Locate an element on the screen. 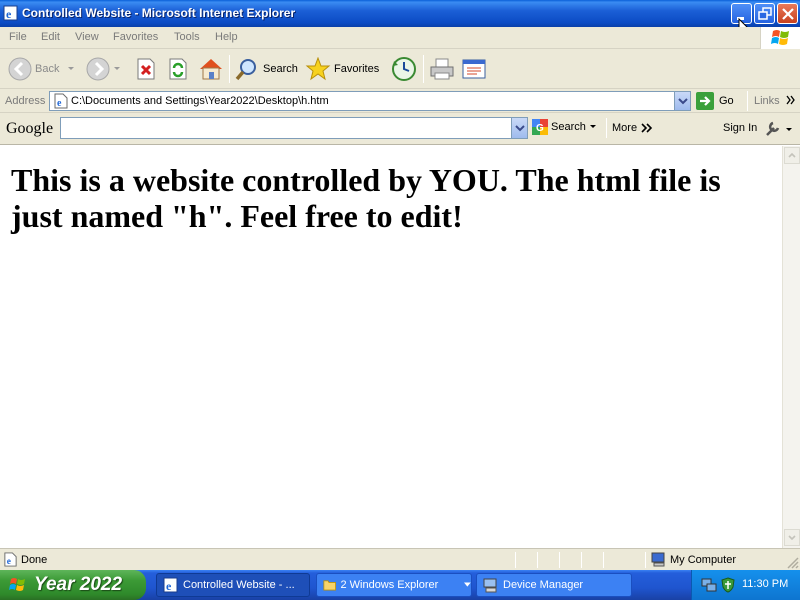 The height and width of the screenshot is (600, 800). stop-button is located at coordinates (146, 69).